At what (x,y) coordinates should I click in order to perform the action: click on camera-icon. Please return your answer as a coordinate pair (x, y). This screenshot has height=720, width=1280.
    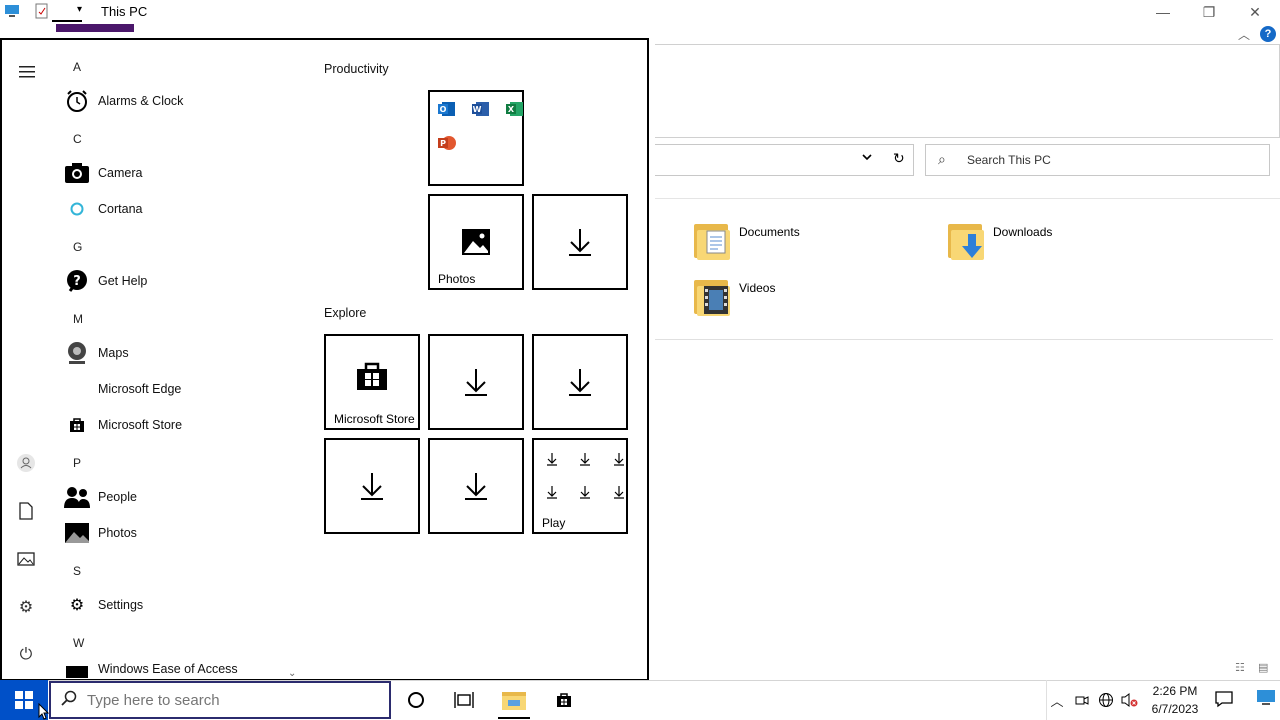
    Looking at the image, I should click on (77, 173).